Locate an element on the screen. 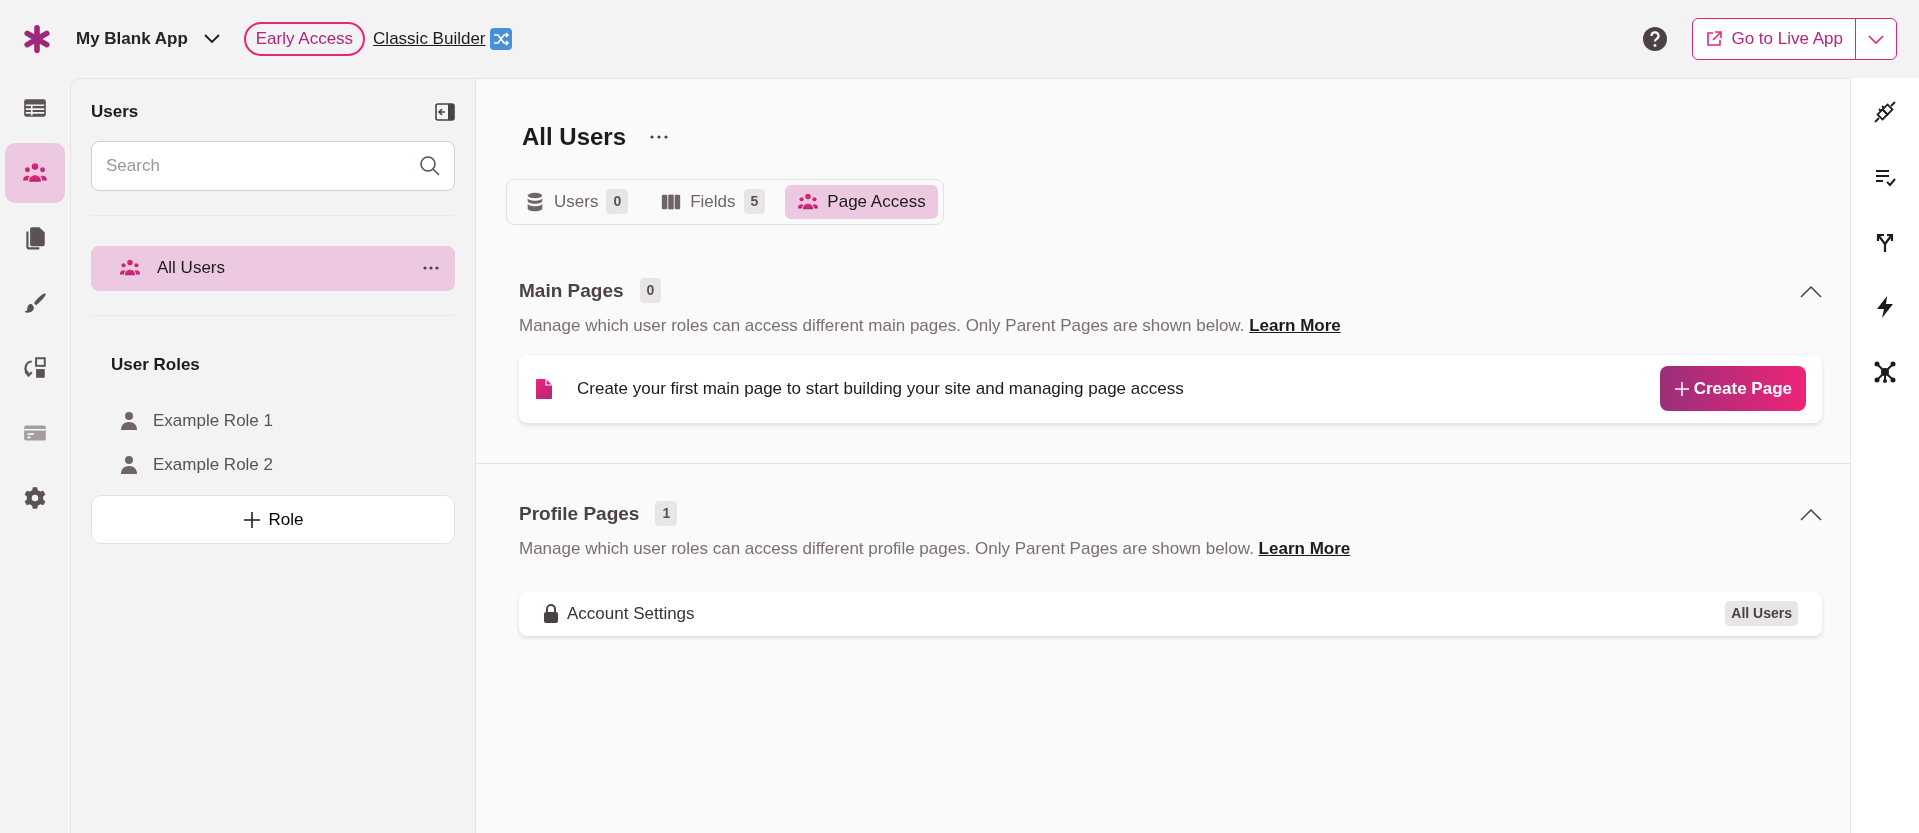 The image size is (1919, 833). add-role-button: Role is located at coordinates (273, 519).